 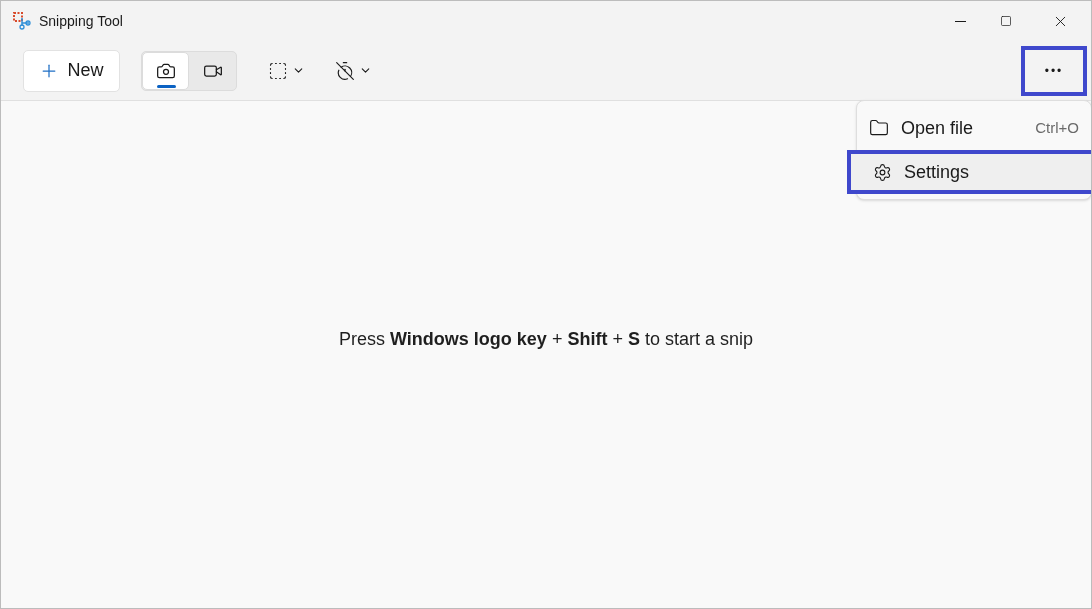 I want to click on instruction-text: Press Windows logo key + Shift + S to start a snip, so click(x=546, y=339).